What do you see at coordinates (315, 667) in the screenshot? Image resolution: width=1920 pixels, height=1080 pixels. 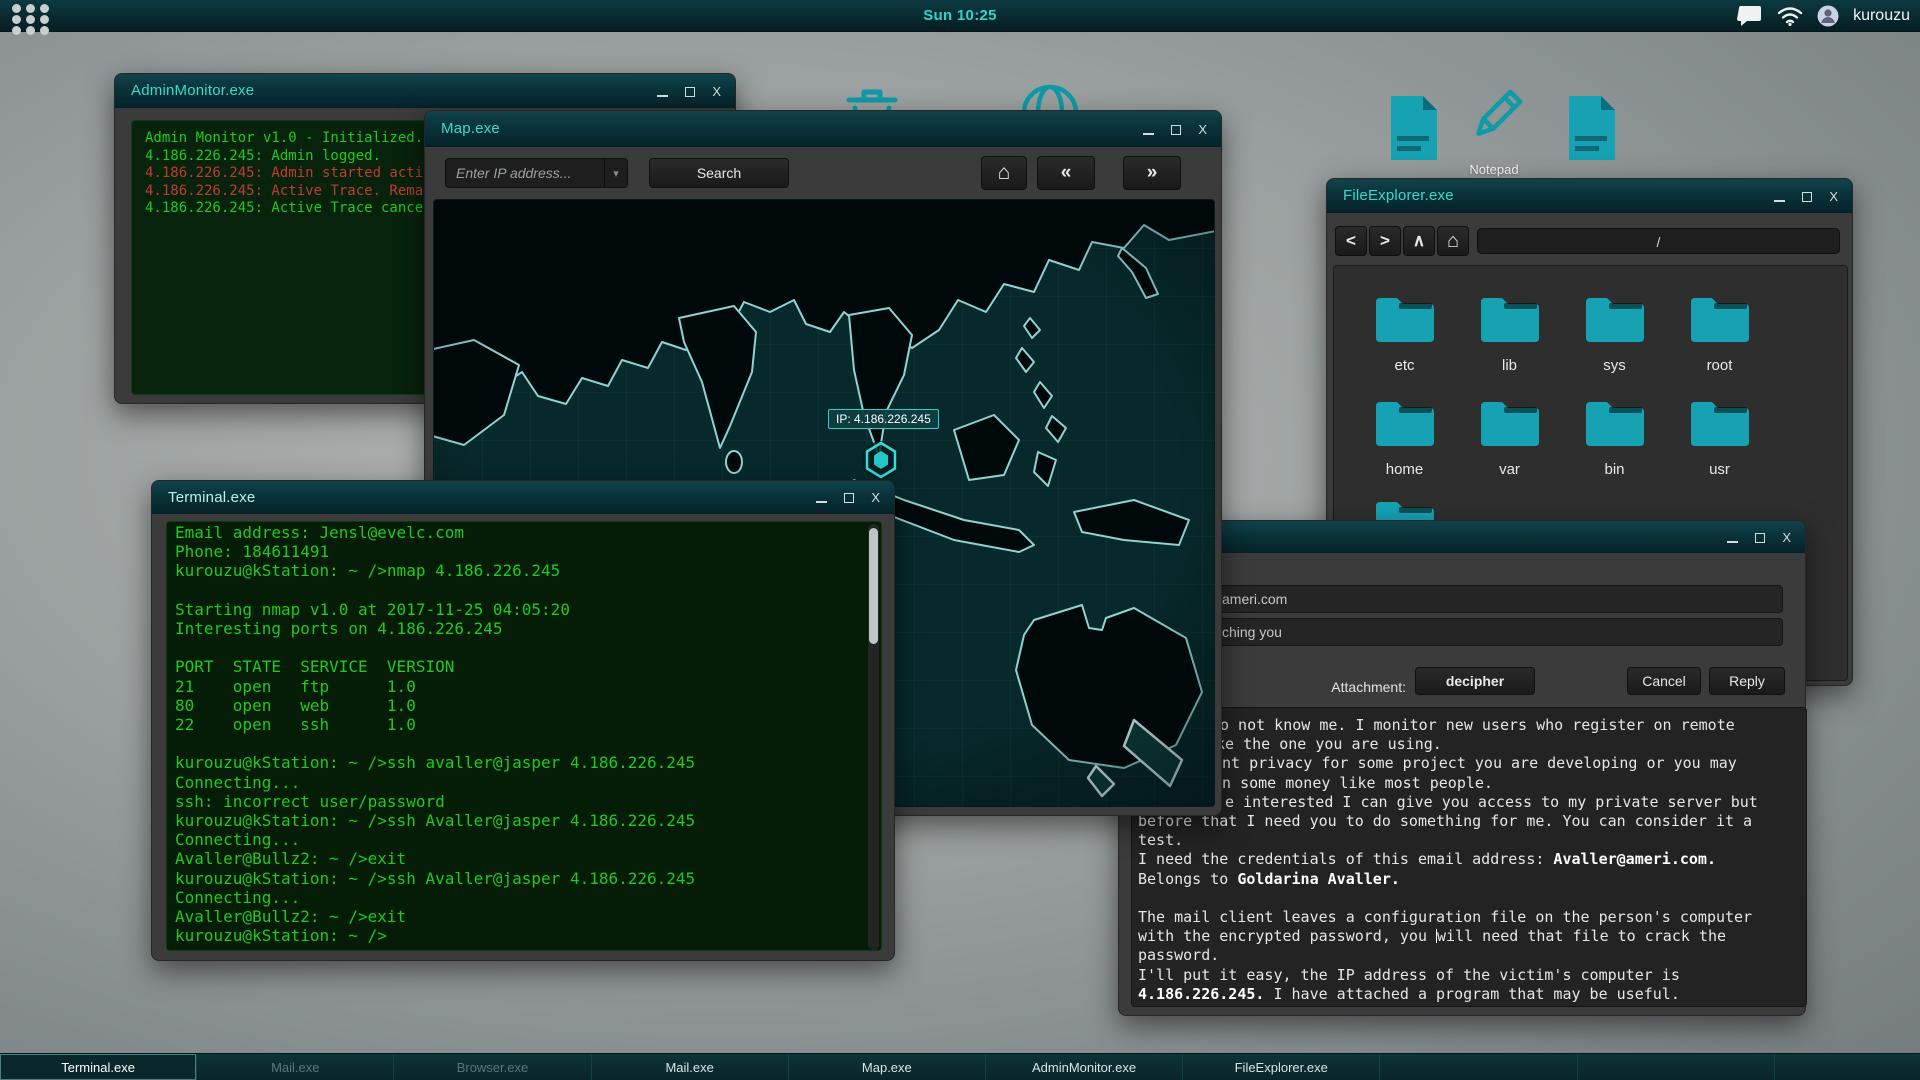 I see `terminal-line: PORT STATE SERVICE VERSION` at bounding box center [315, 667].